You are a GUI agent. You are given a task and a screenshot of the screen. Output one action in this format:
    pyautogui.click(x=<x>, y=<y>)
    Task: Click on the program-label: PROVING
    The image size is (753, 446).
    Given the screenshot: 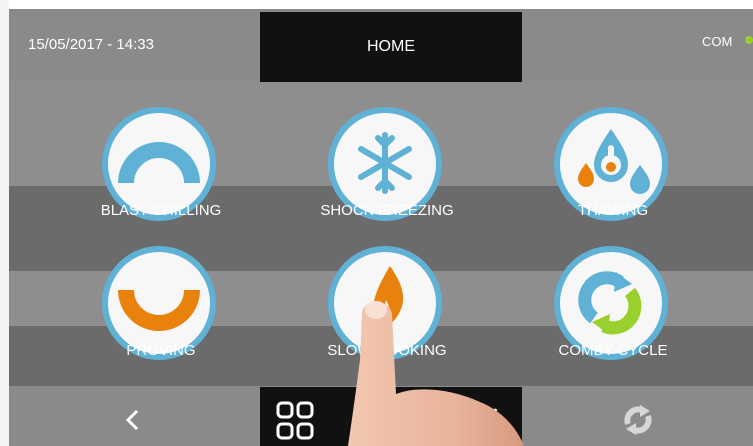 What is the action you would take?
    pyautogui.click(x=161, y=350)
    